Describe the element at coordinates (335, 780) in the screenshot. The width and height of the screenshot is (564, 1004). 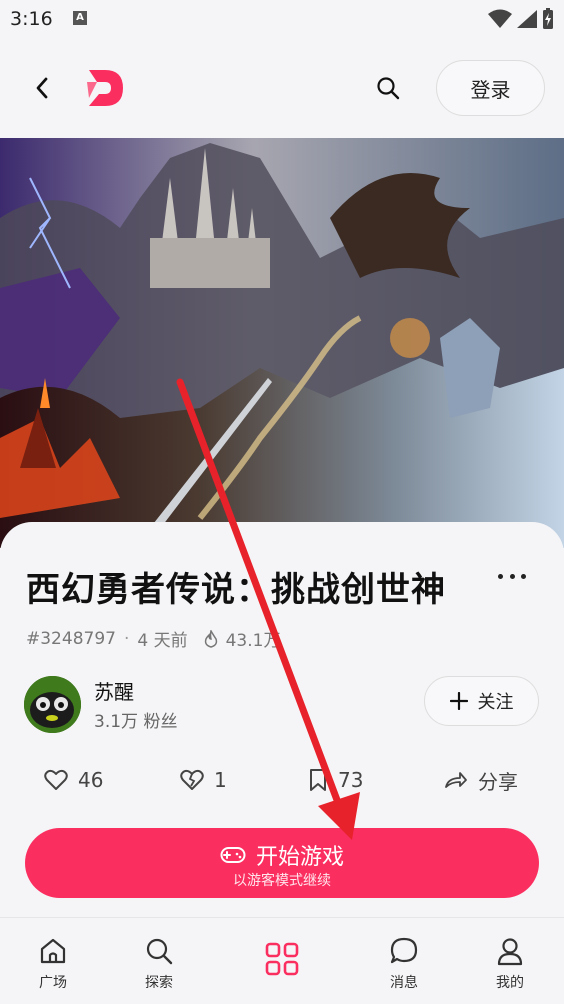
I see `bookmark-button: 73` at that location.